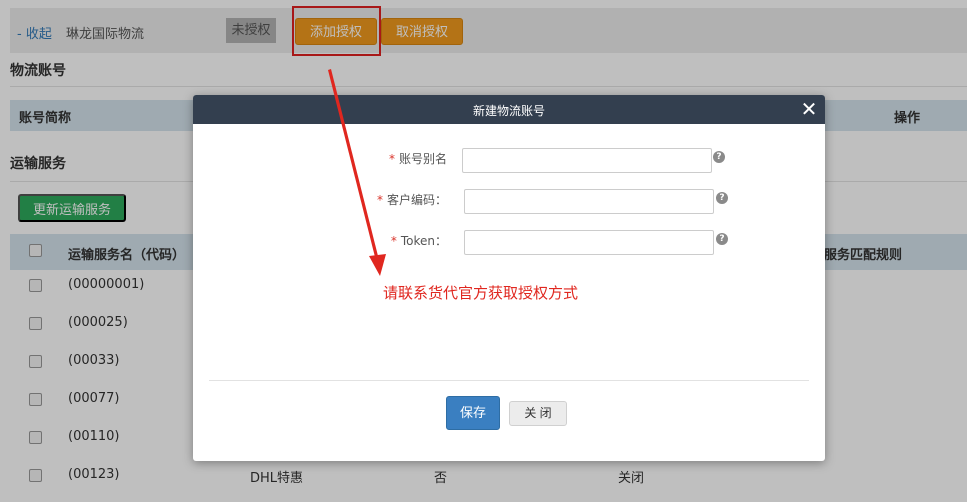 The image size is (967, 502). What do you see at coordinates (809, 109) in the screenshot?
I see `close-icon: ✕` at bounding box center [809, 109].